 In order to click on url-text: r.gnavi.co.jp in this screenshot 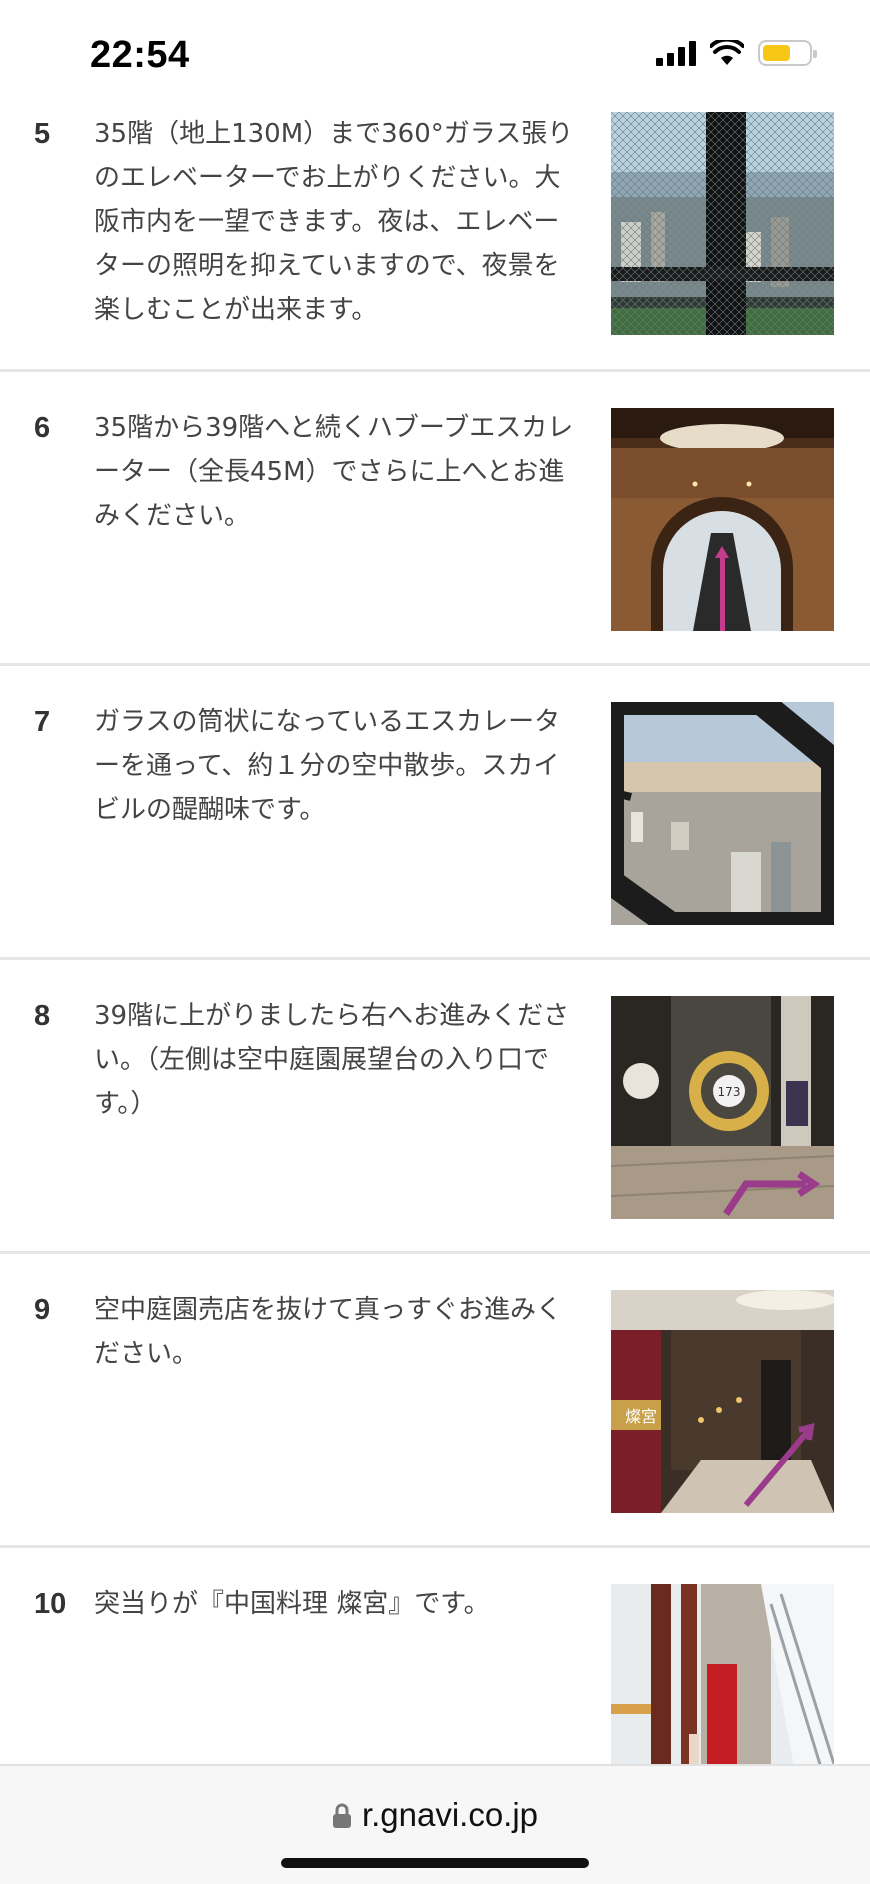, I will do `click(450, 1814)`.